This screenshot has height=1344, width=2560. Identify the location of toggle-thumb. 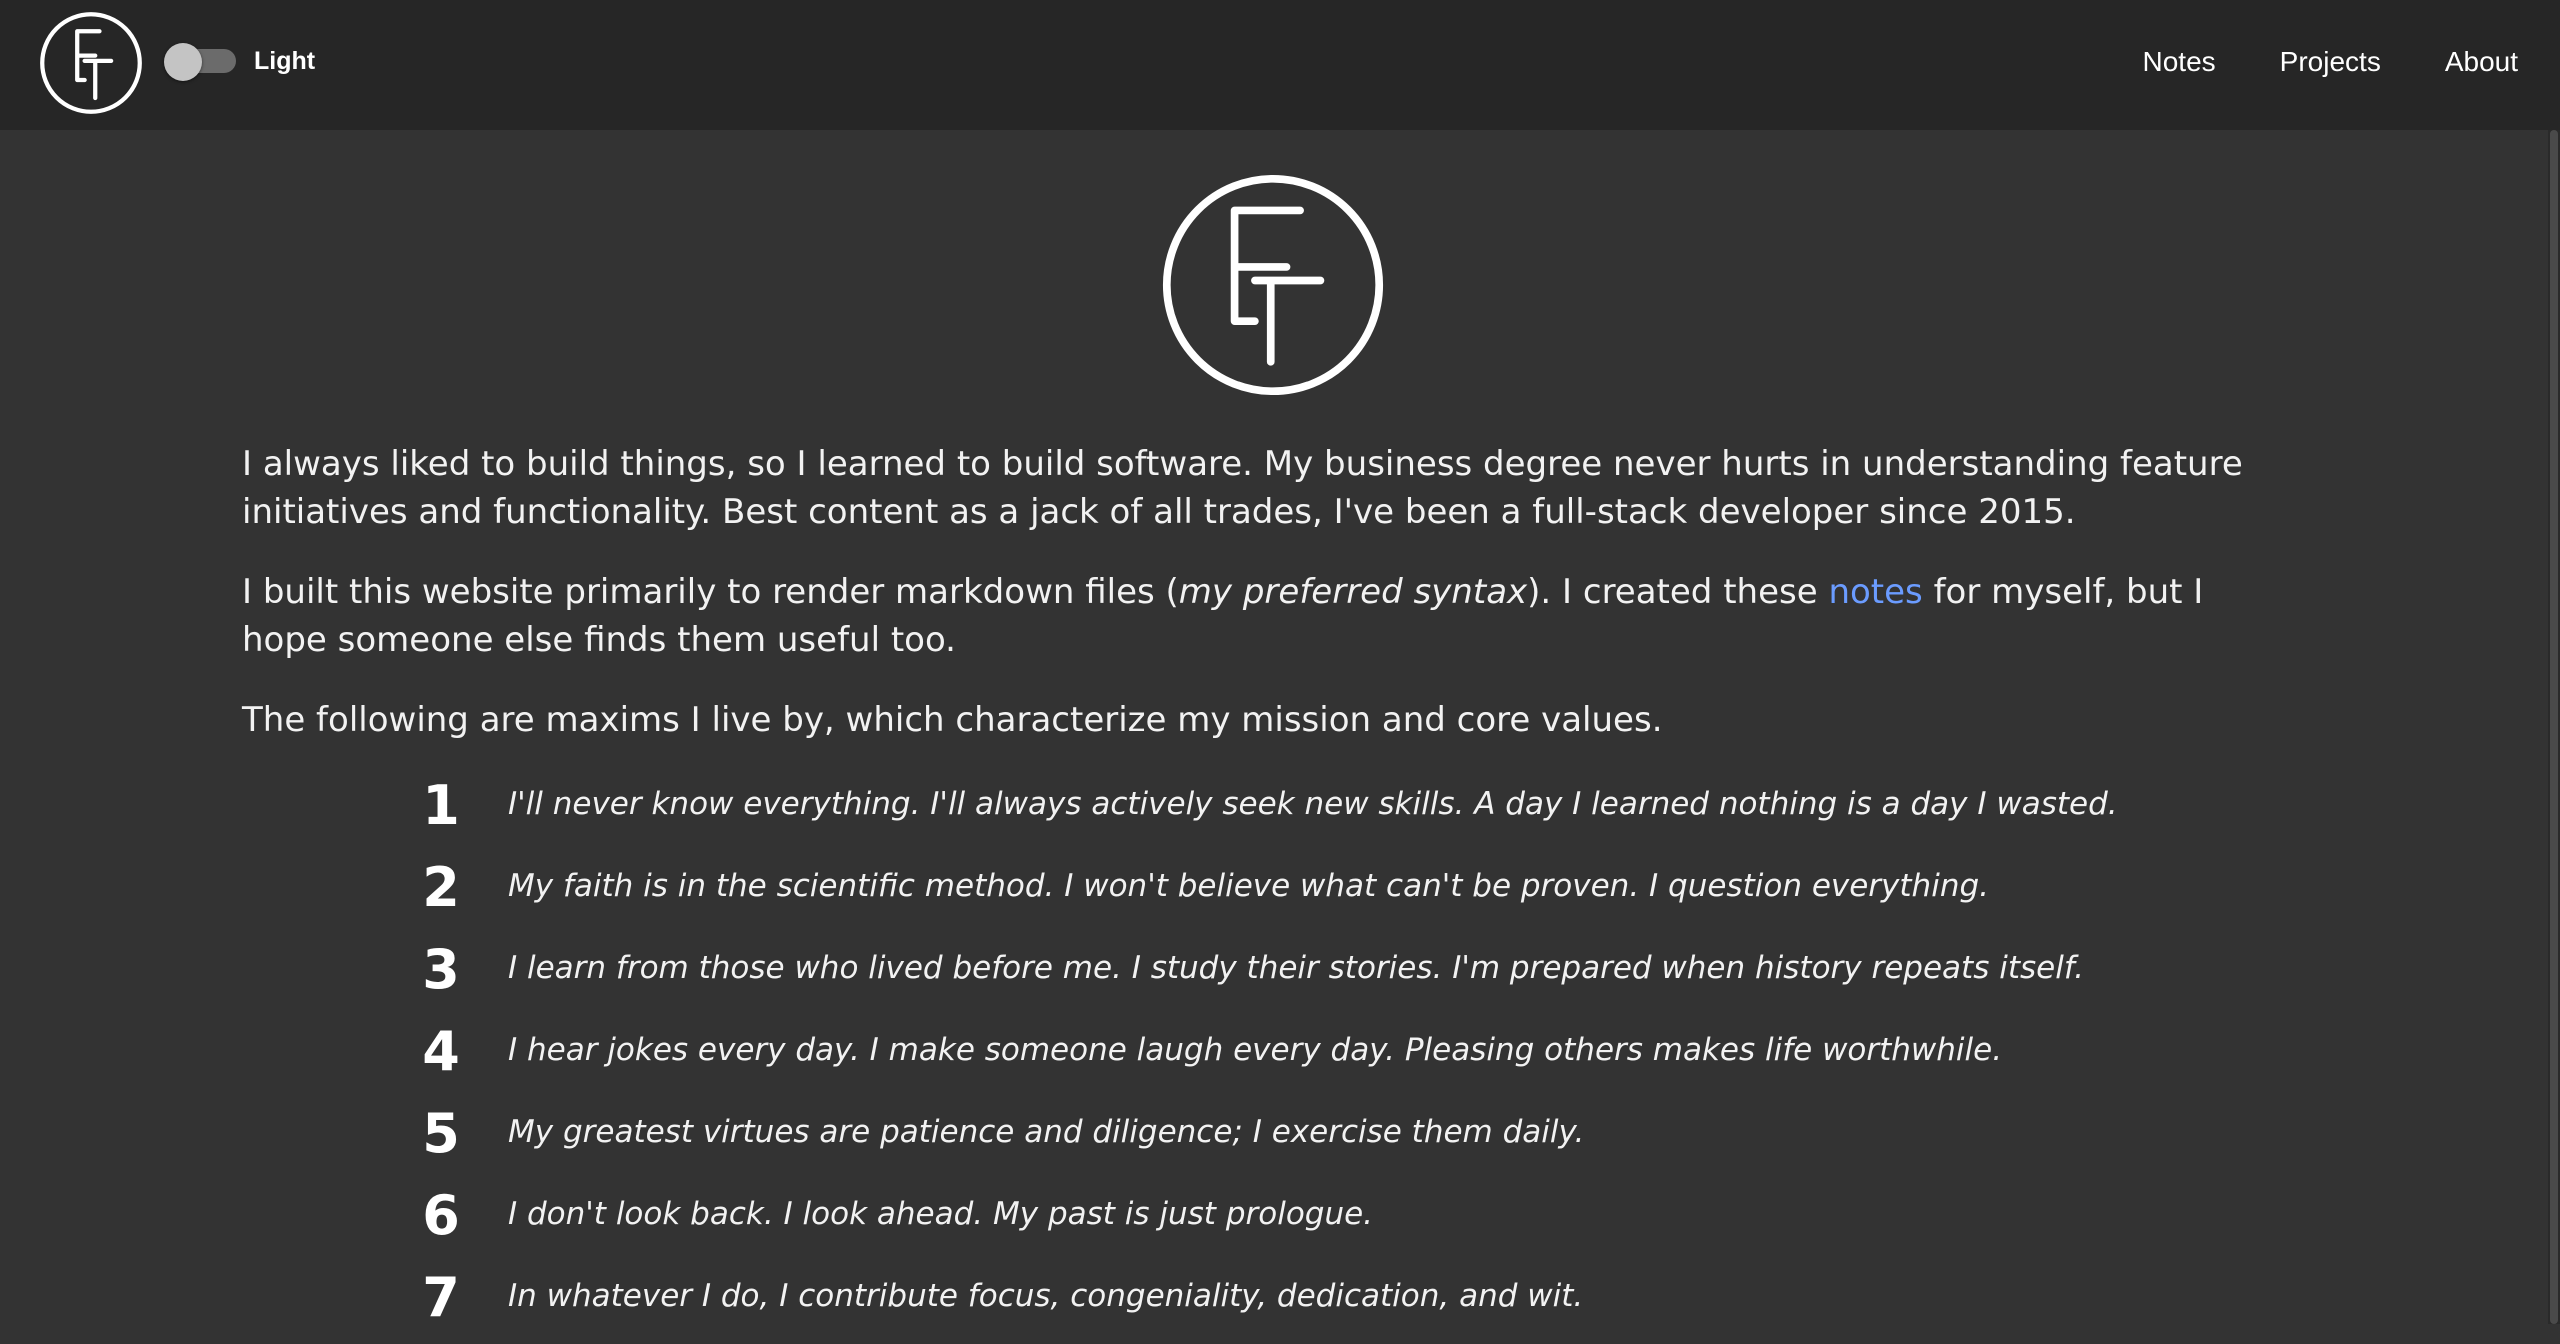
(183, 62).